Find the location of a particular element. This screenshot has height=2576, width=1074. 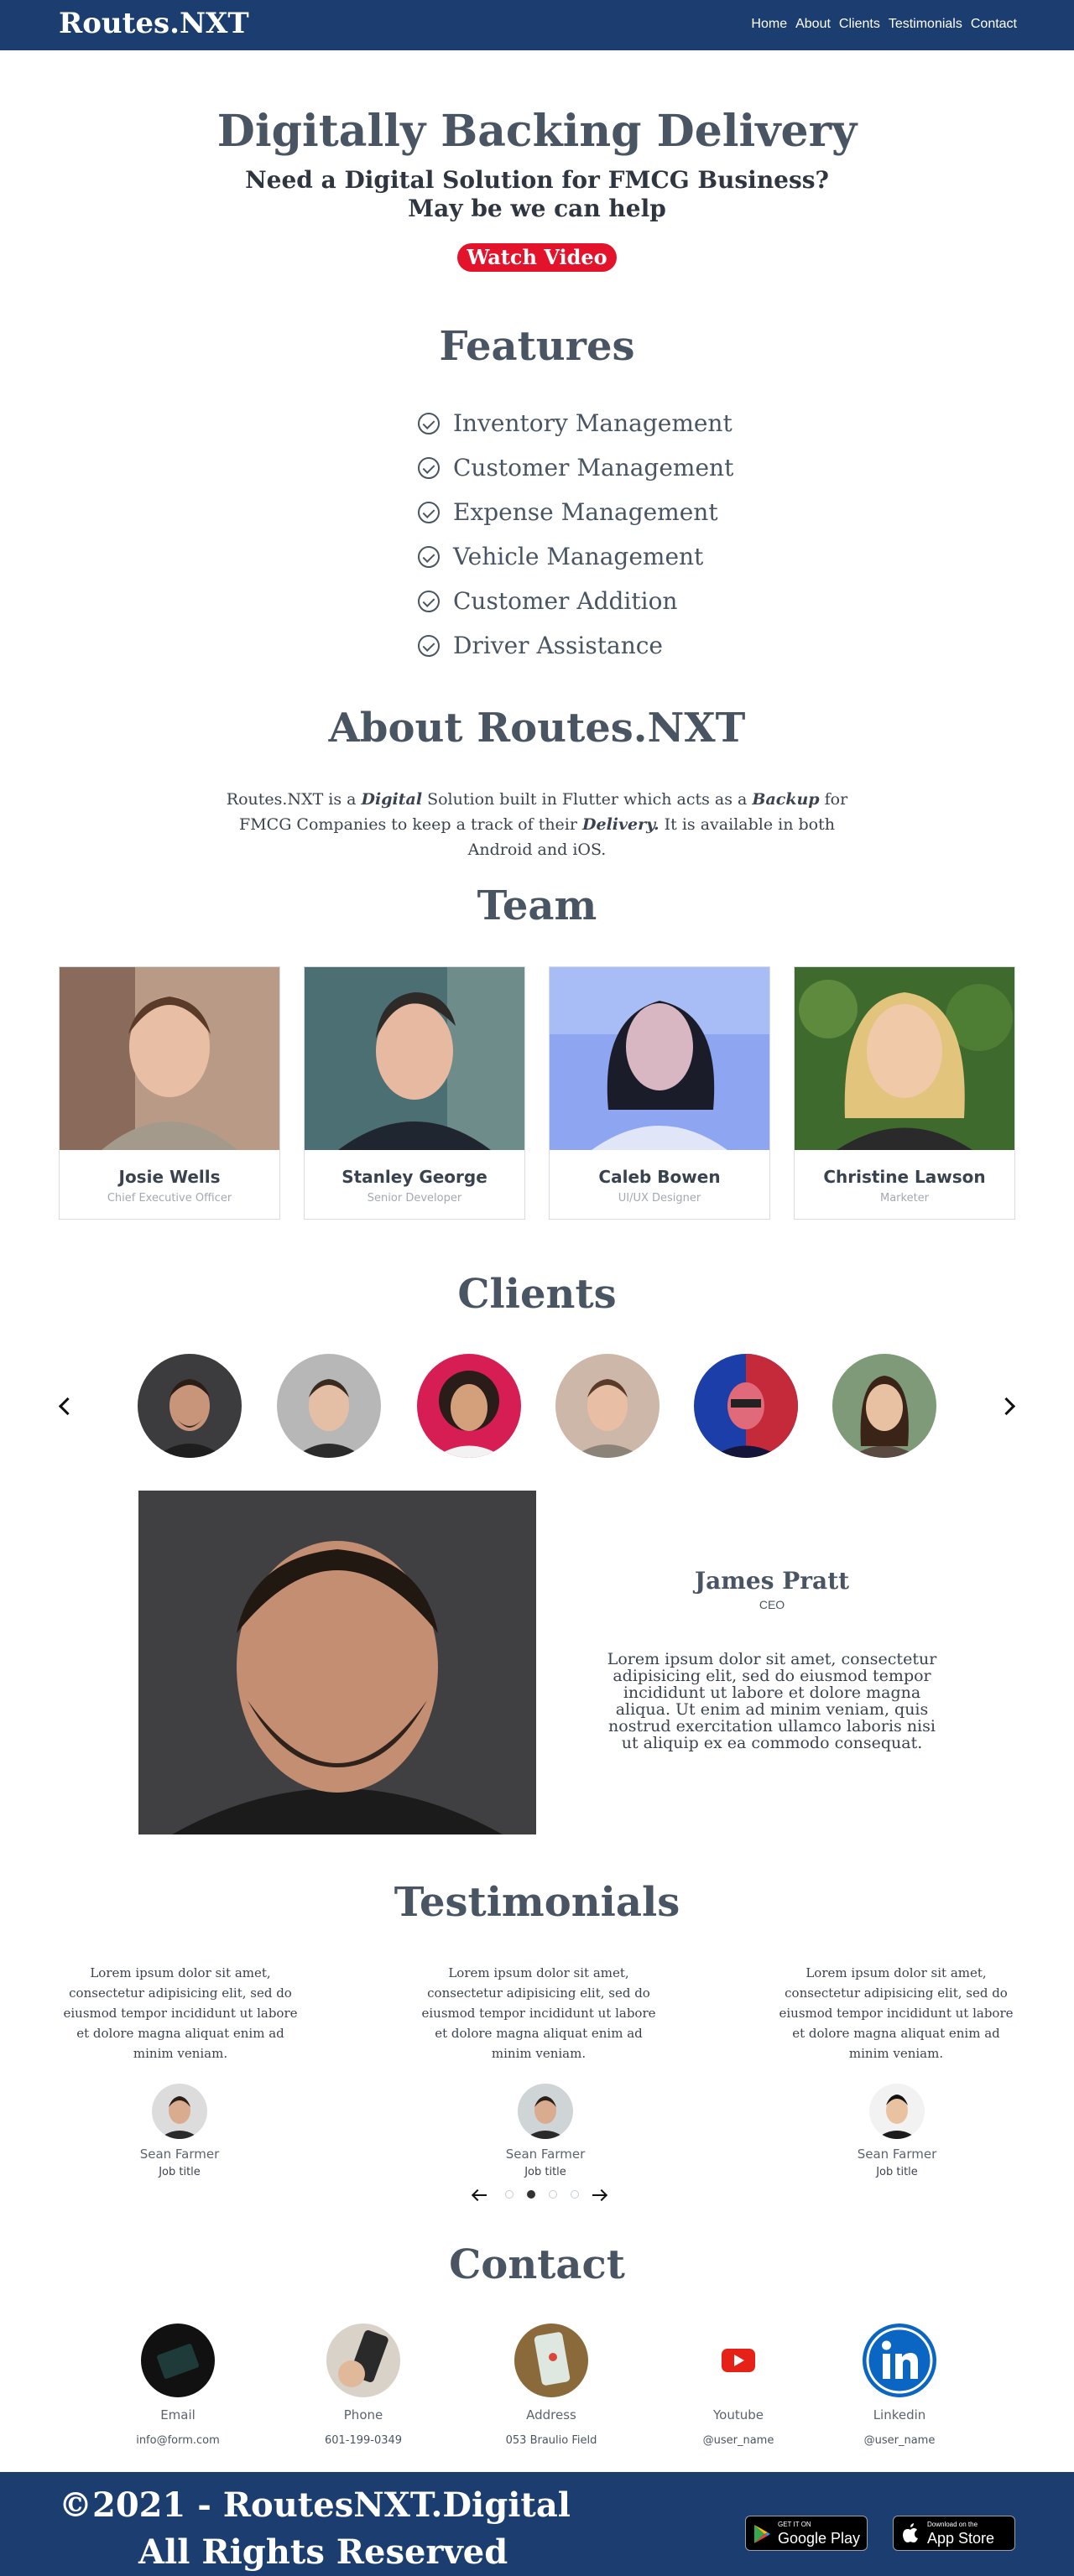

team-card: Caleb Bowen UI/UX Designer is located at coordinates (660, 1093).